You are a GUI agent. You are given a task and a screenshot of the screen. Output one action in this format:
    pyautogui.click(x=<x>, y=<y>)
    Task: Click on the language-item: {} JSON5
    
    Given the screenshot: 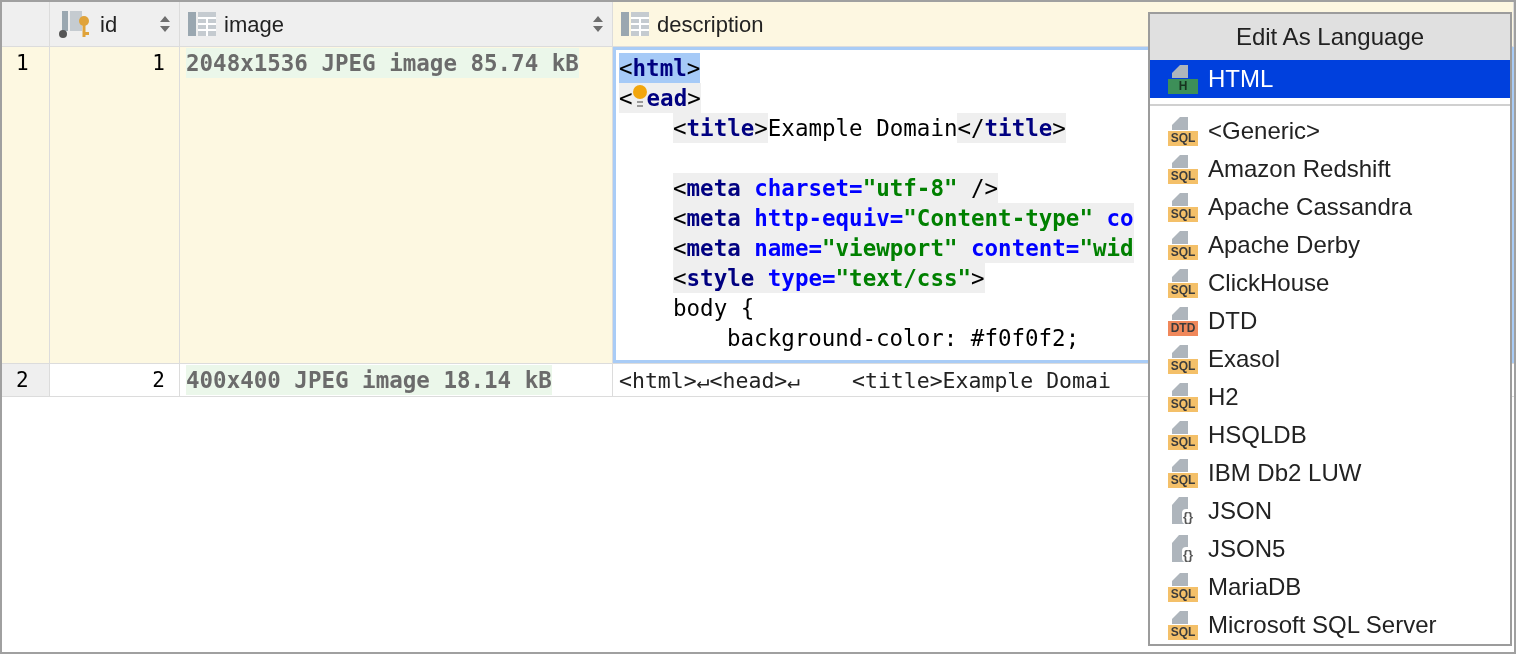 What is the action you would take?
    pyautogui.click(x=1330, y=549)
    